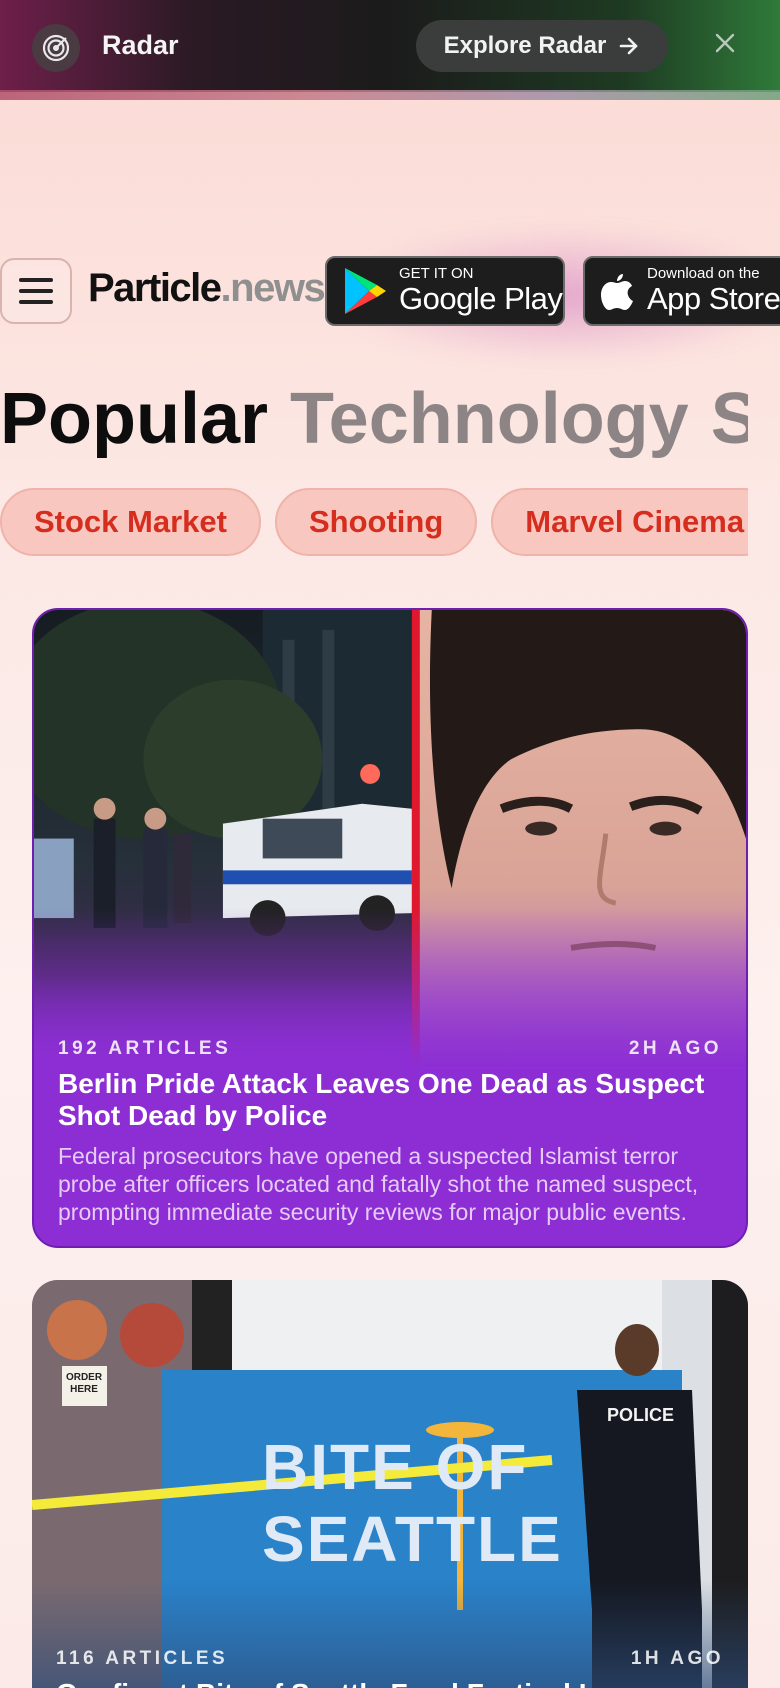 The height and width of the screenshot is (1688, 780). What do you see at coordinates (36, 291) in the screenshot?
I see `hamburger-menu-icon` at bounding box center [36, 291].